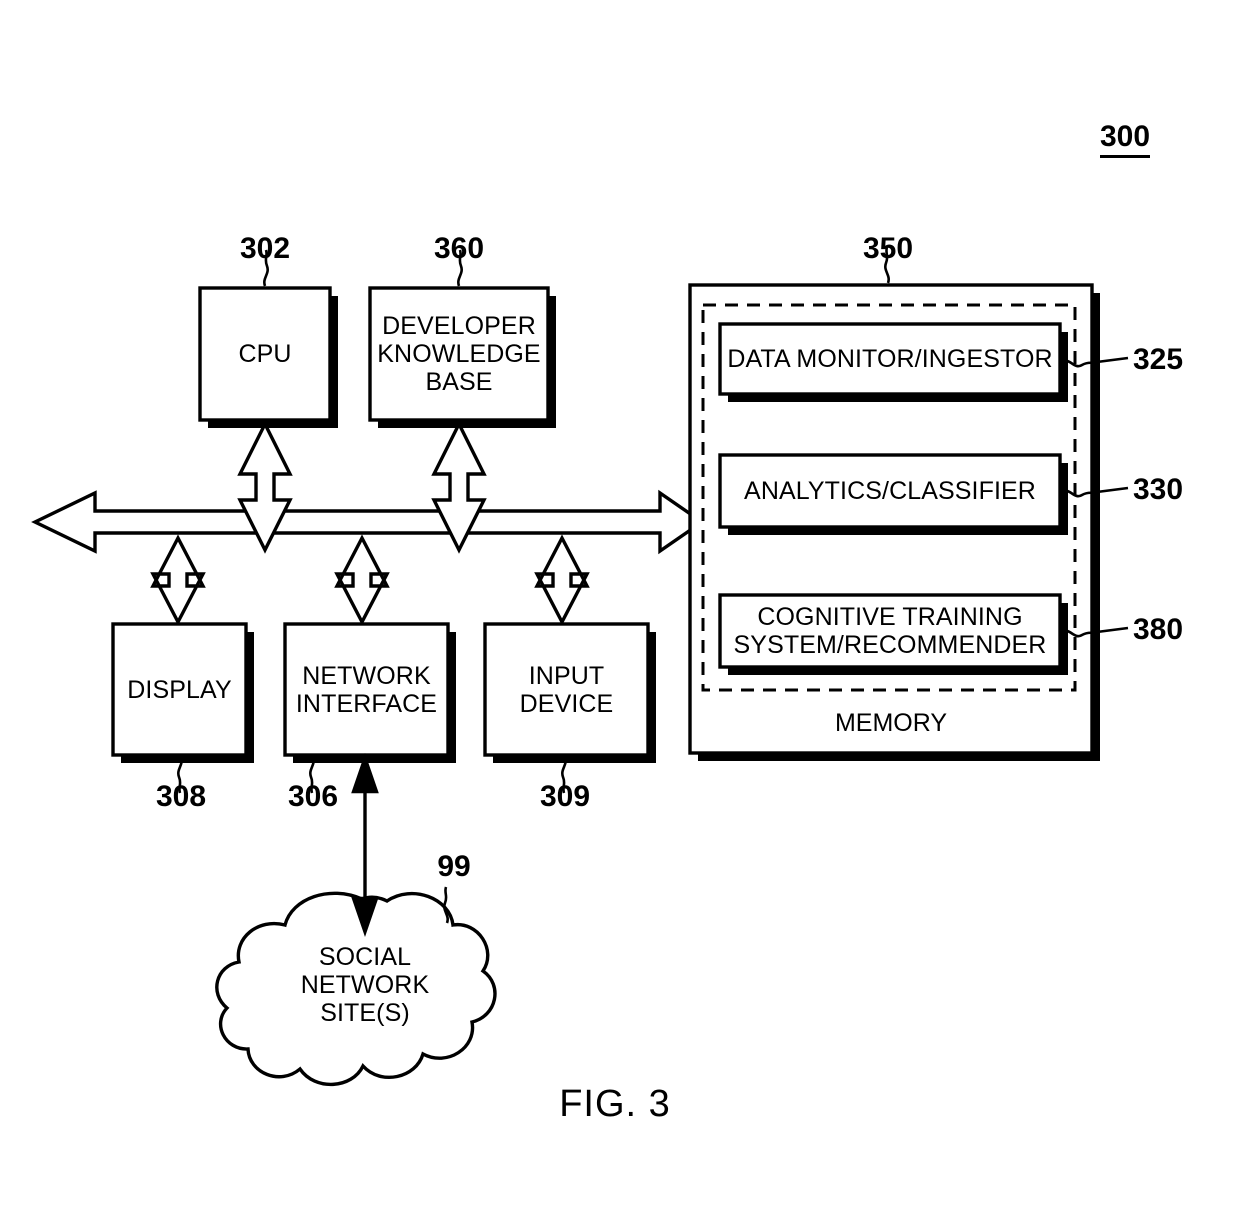  What do you see at coordinates (368, 522) in the screenshot?
I see `system-bus` at bounding box center [368, 522].